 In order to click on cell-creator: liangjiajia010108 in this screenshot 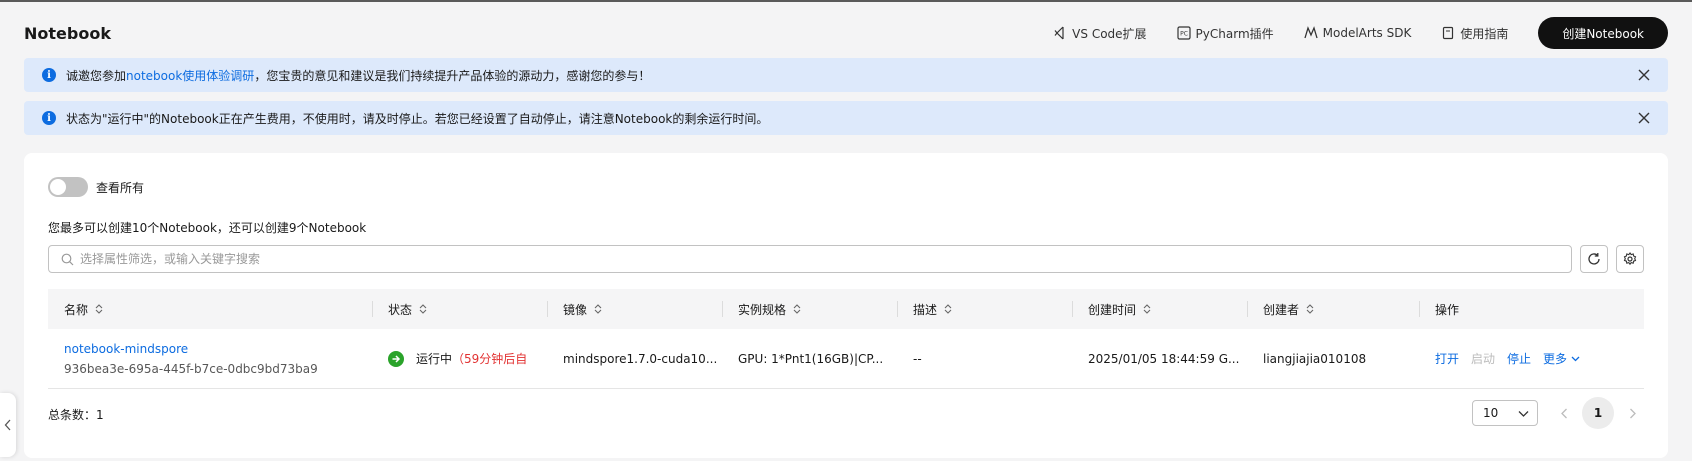, I will do `click(1315, 358)`.